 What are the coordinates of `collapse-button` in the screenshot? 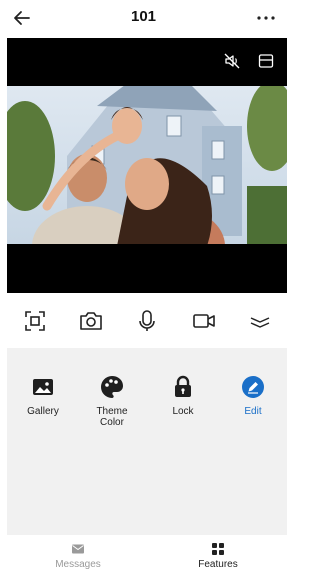 It's located at (260, 321).